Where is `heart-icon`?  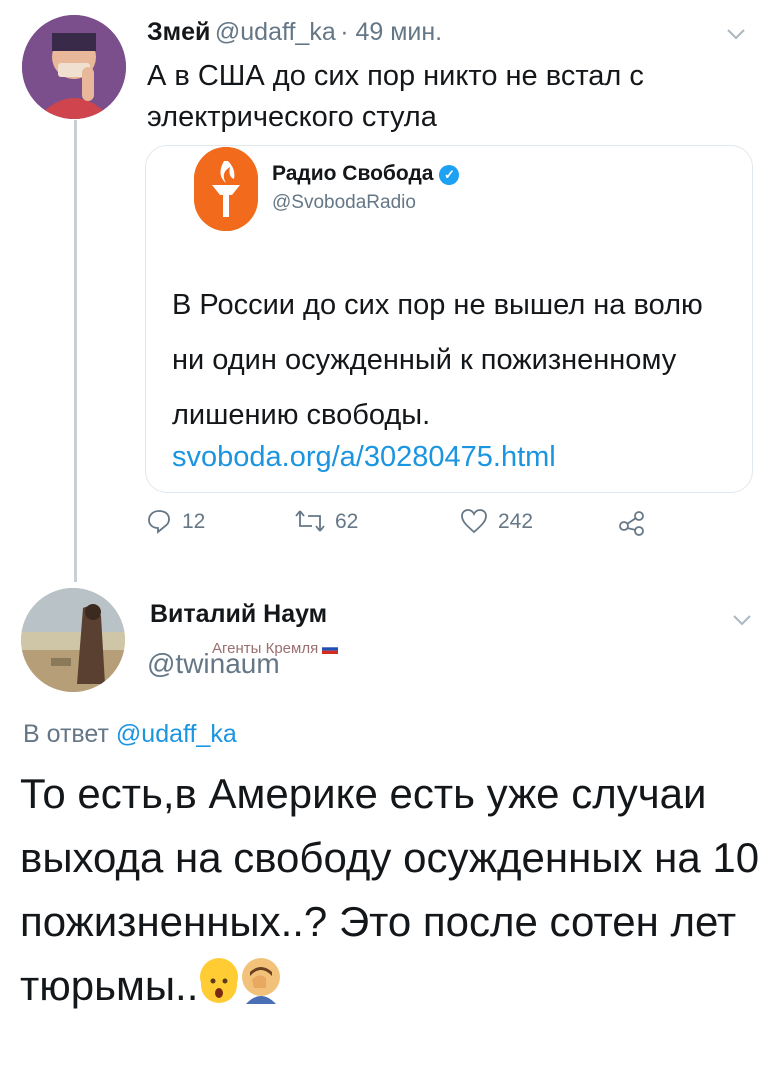
heart-icon is located at coordinates (474, 521).